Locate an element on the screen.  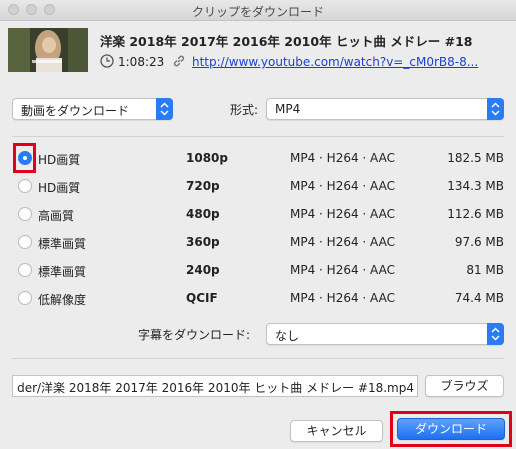
resolution-label: 480p is located at coordinates (203, 214).